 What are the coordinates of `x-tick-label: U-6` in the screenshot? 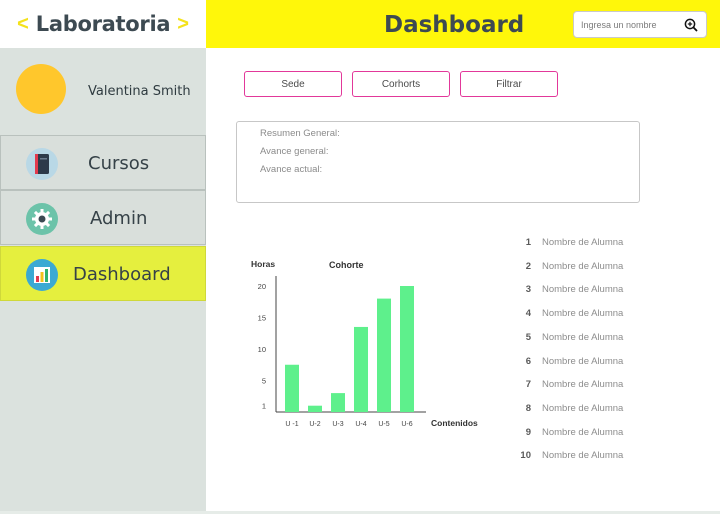 It's located at (406, 424).